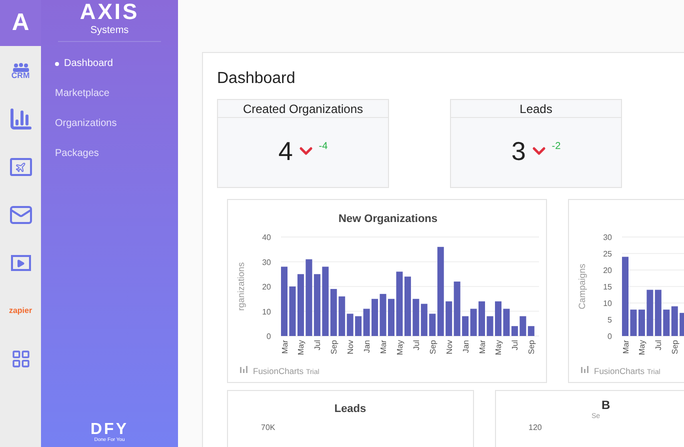 The height and width of the screenshot is (447, 684). Describe the element at coordinates (116, 153) in the screenshot. I see `sidebar-item: Packages` at that location.